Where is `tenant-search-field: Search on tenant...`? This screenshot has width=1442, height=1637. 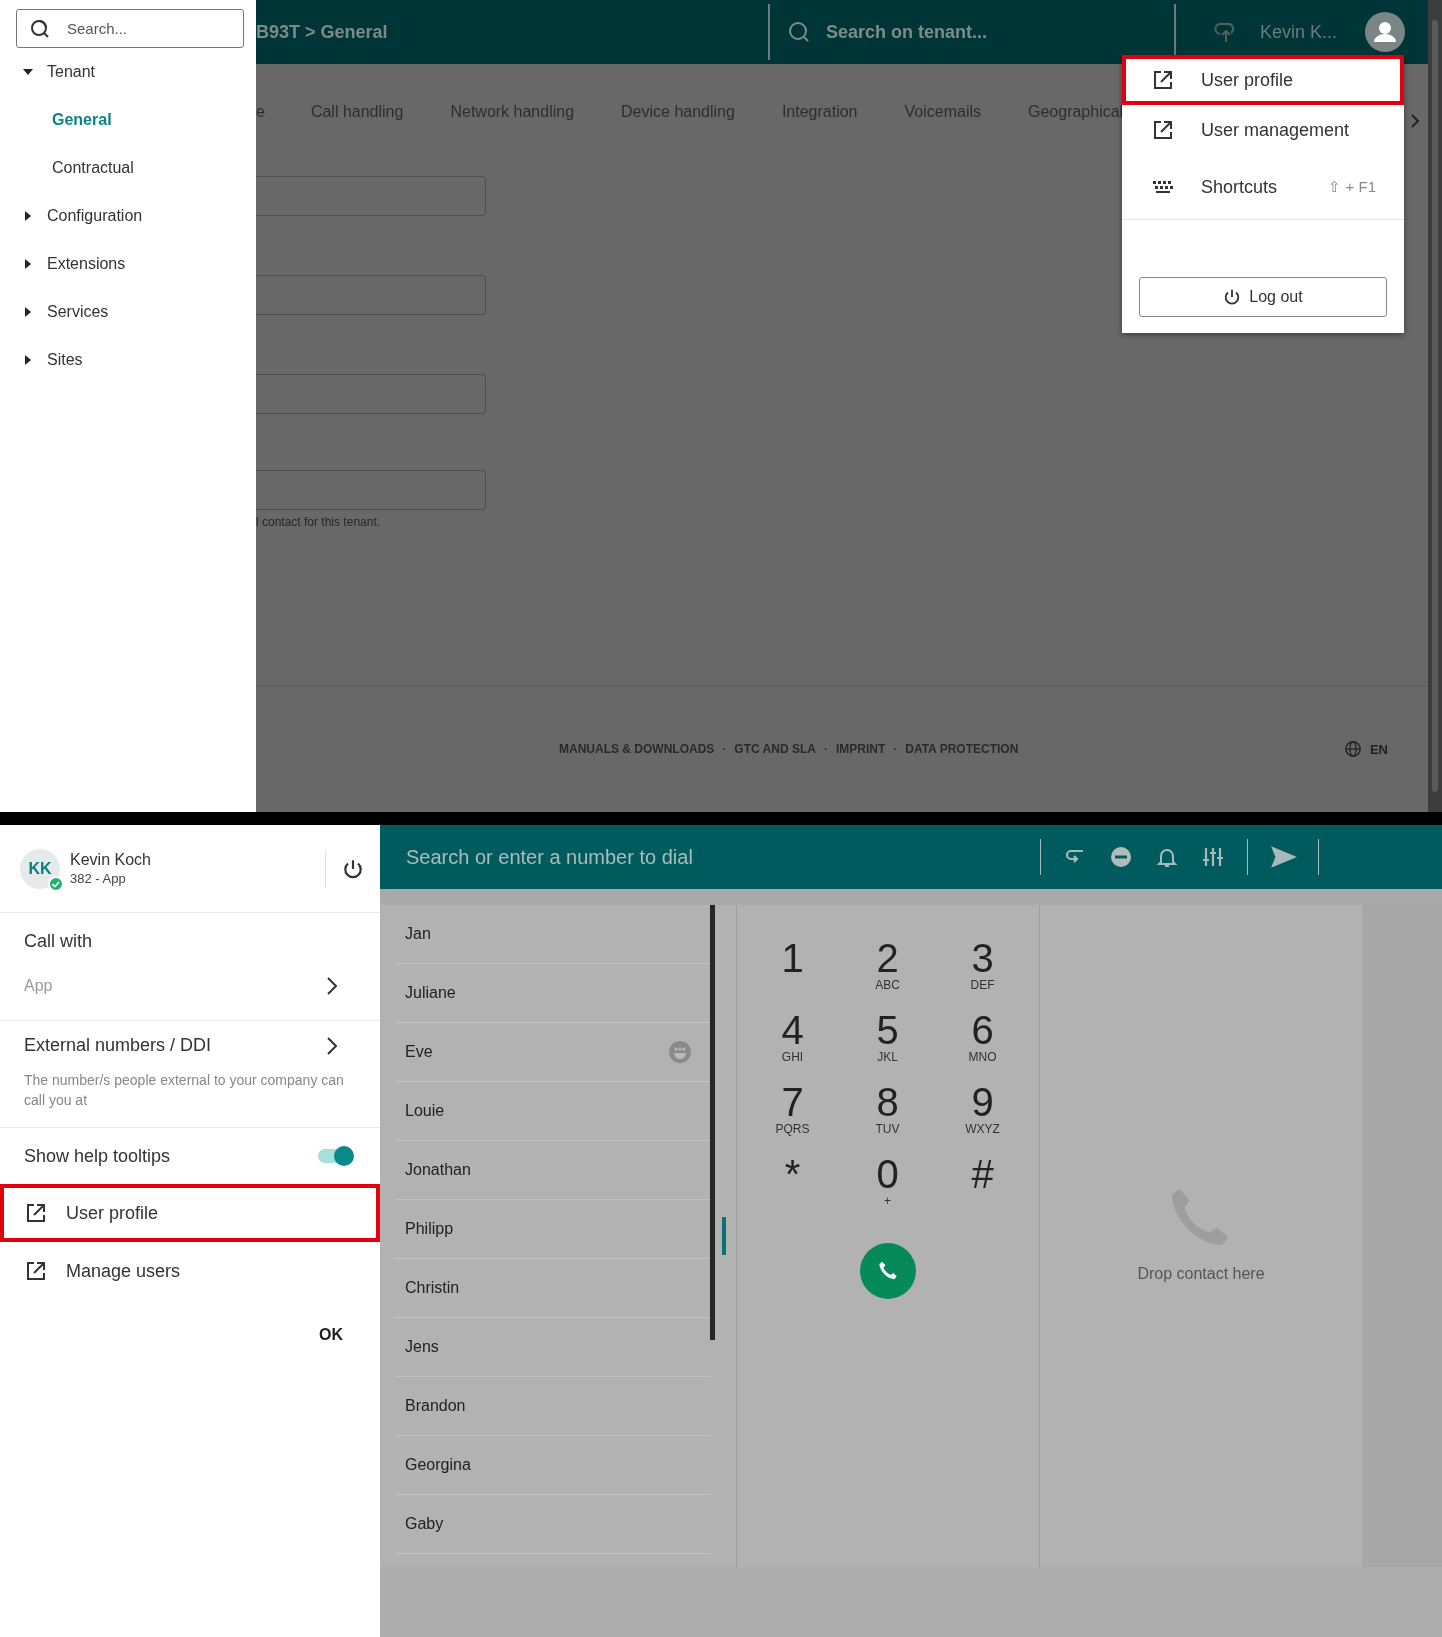
tenant-search-field: Search on tenant... is located at coordinates (976, 32).